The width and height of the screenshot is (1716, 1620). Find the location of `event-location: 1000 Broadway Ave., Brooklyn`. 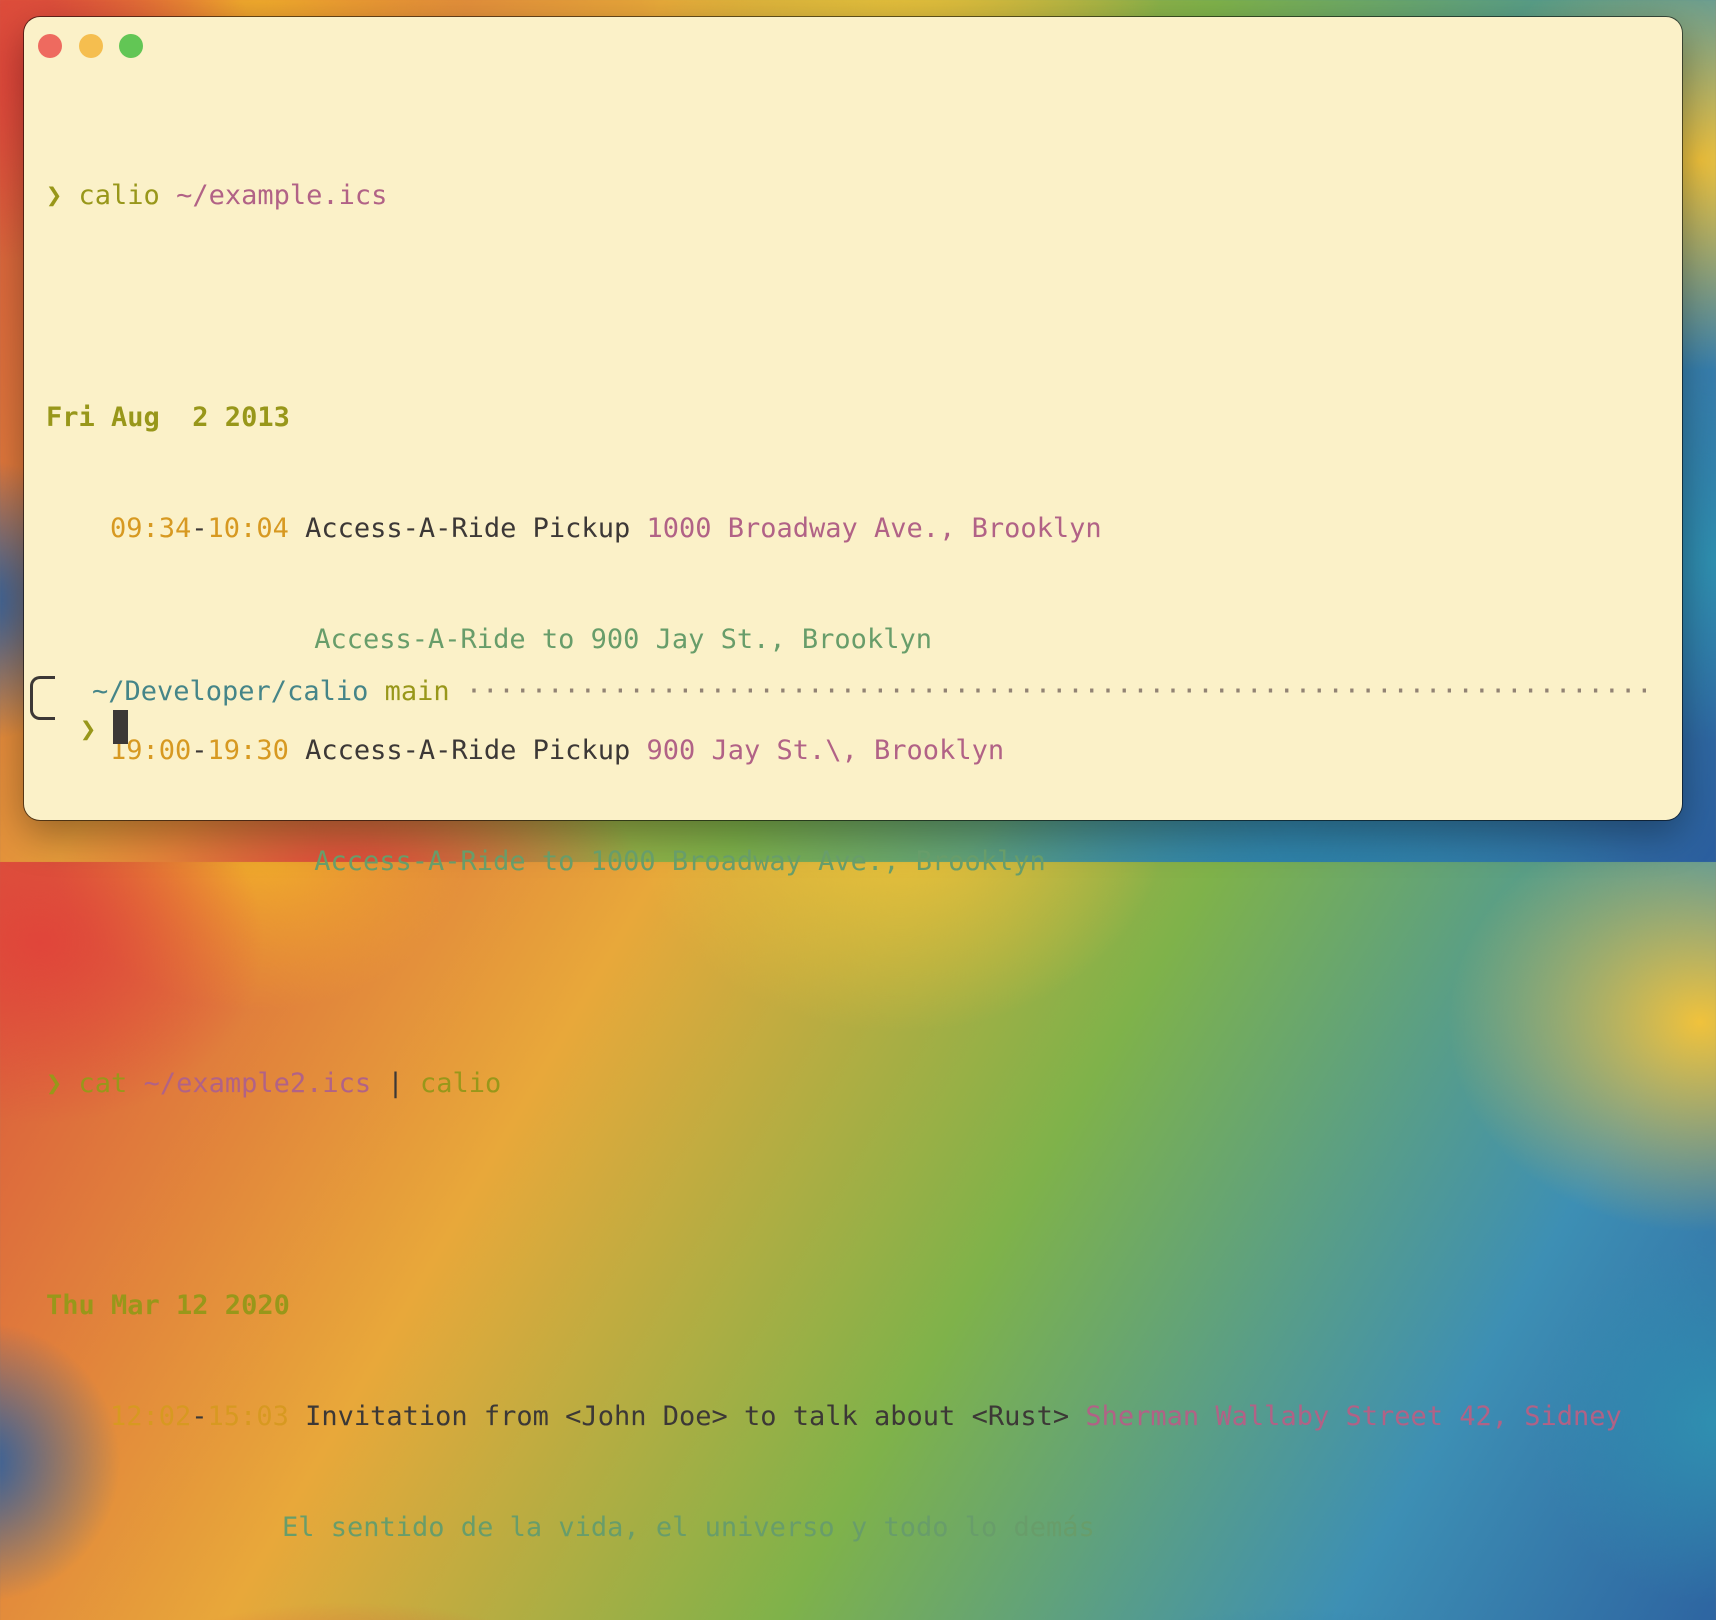

event-location: 1000 Broadway Ave., Brooklyn is located at coordinates (874, 528).